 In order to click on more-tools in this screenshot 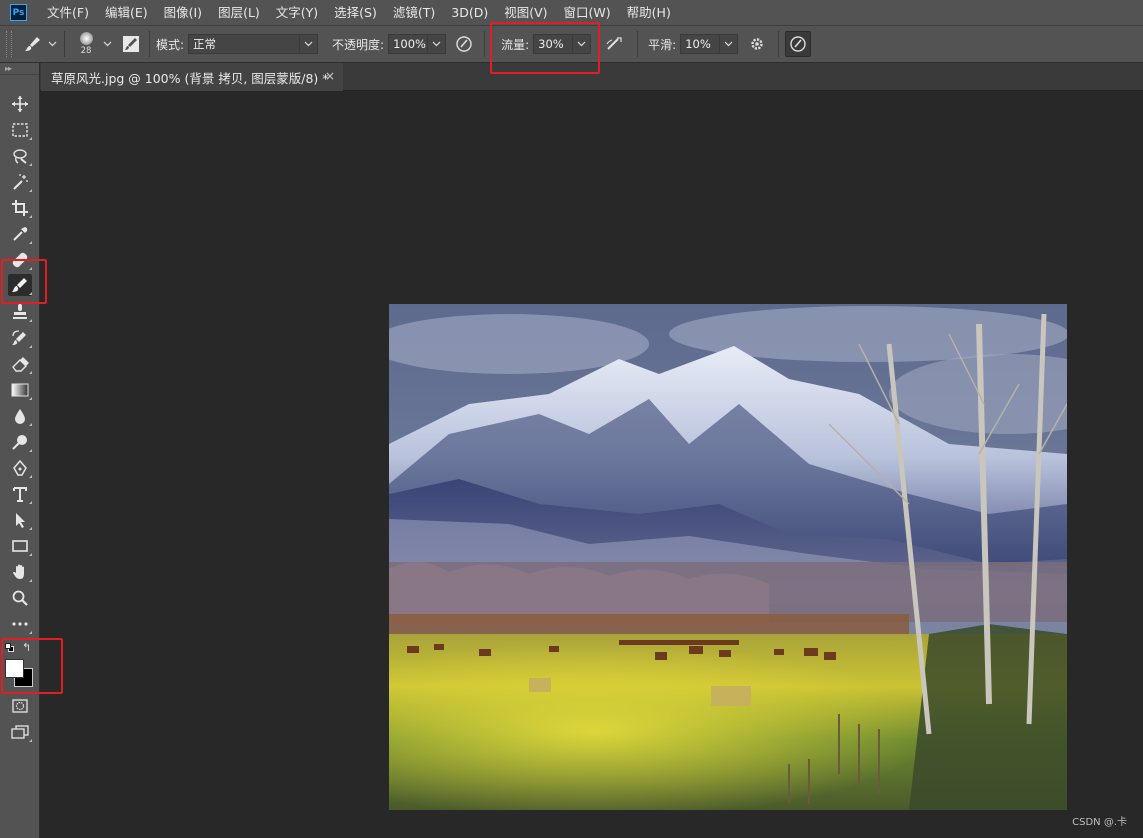, I will do `click(20, 624)`.